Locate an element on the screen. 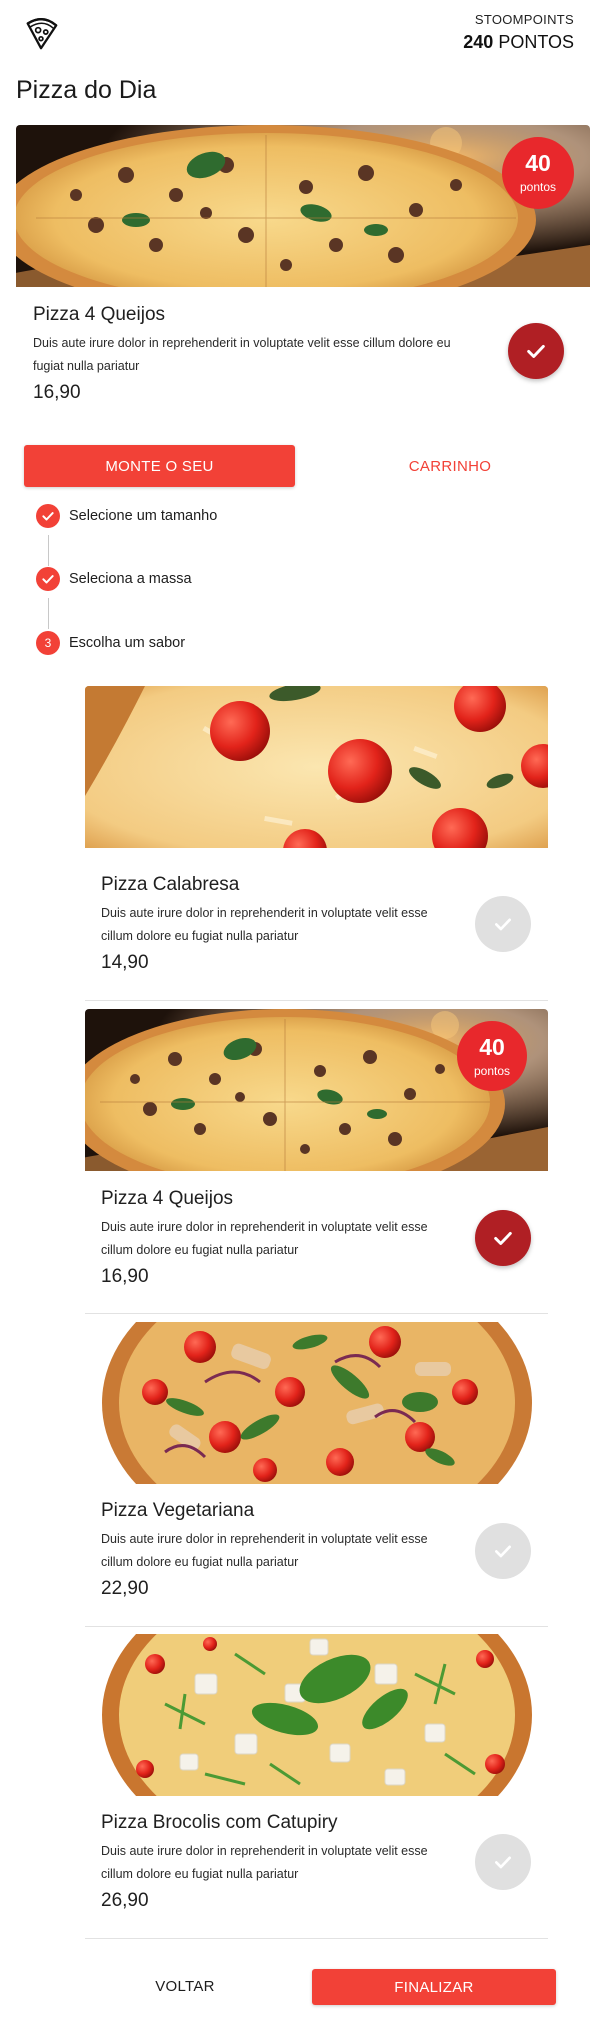 The width and height of the screenshot is (602, 2039). select-button-4-queijos is located at coordinates (503, 1238).